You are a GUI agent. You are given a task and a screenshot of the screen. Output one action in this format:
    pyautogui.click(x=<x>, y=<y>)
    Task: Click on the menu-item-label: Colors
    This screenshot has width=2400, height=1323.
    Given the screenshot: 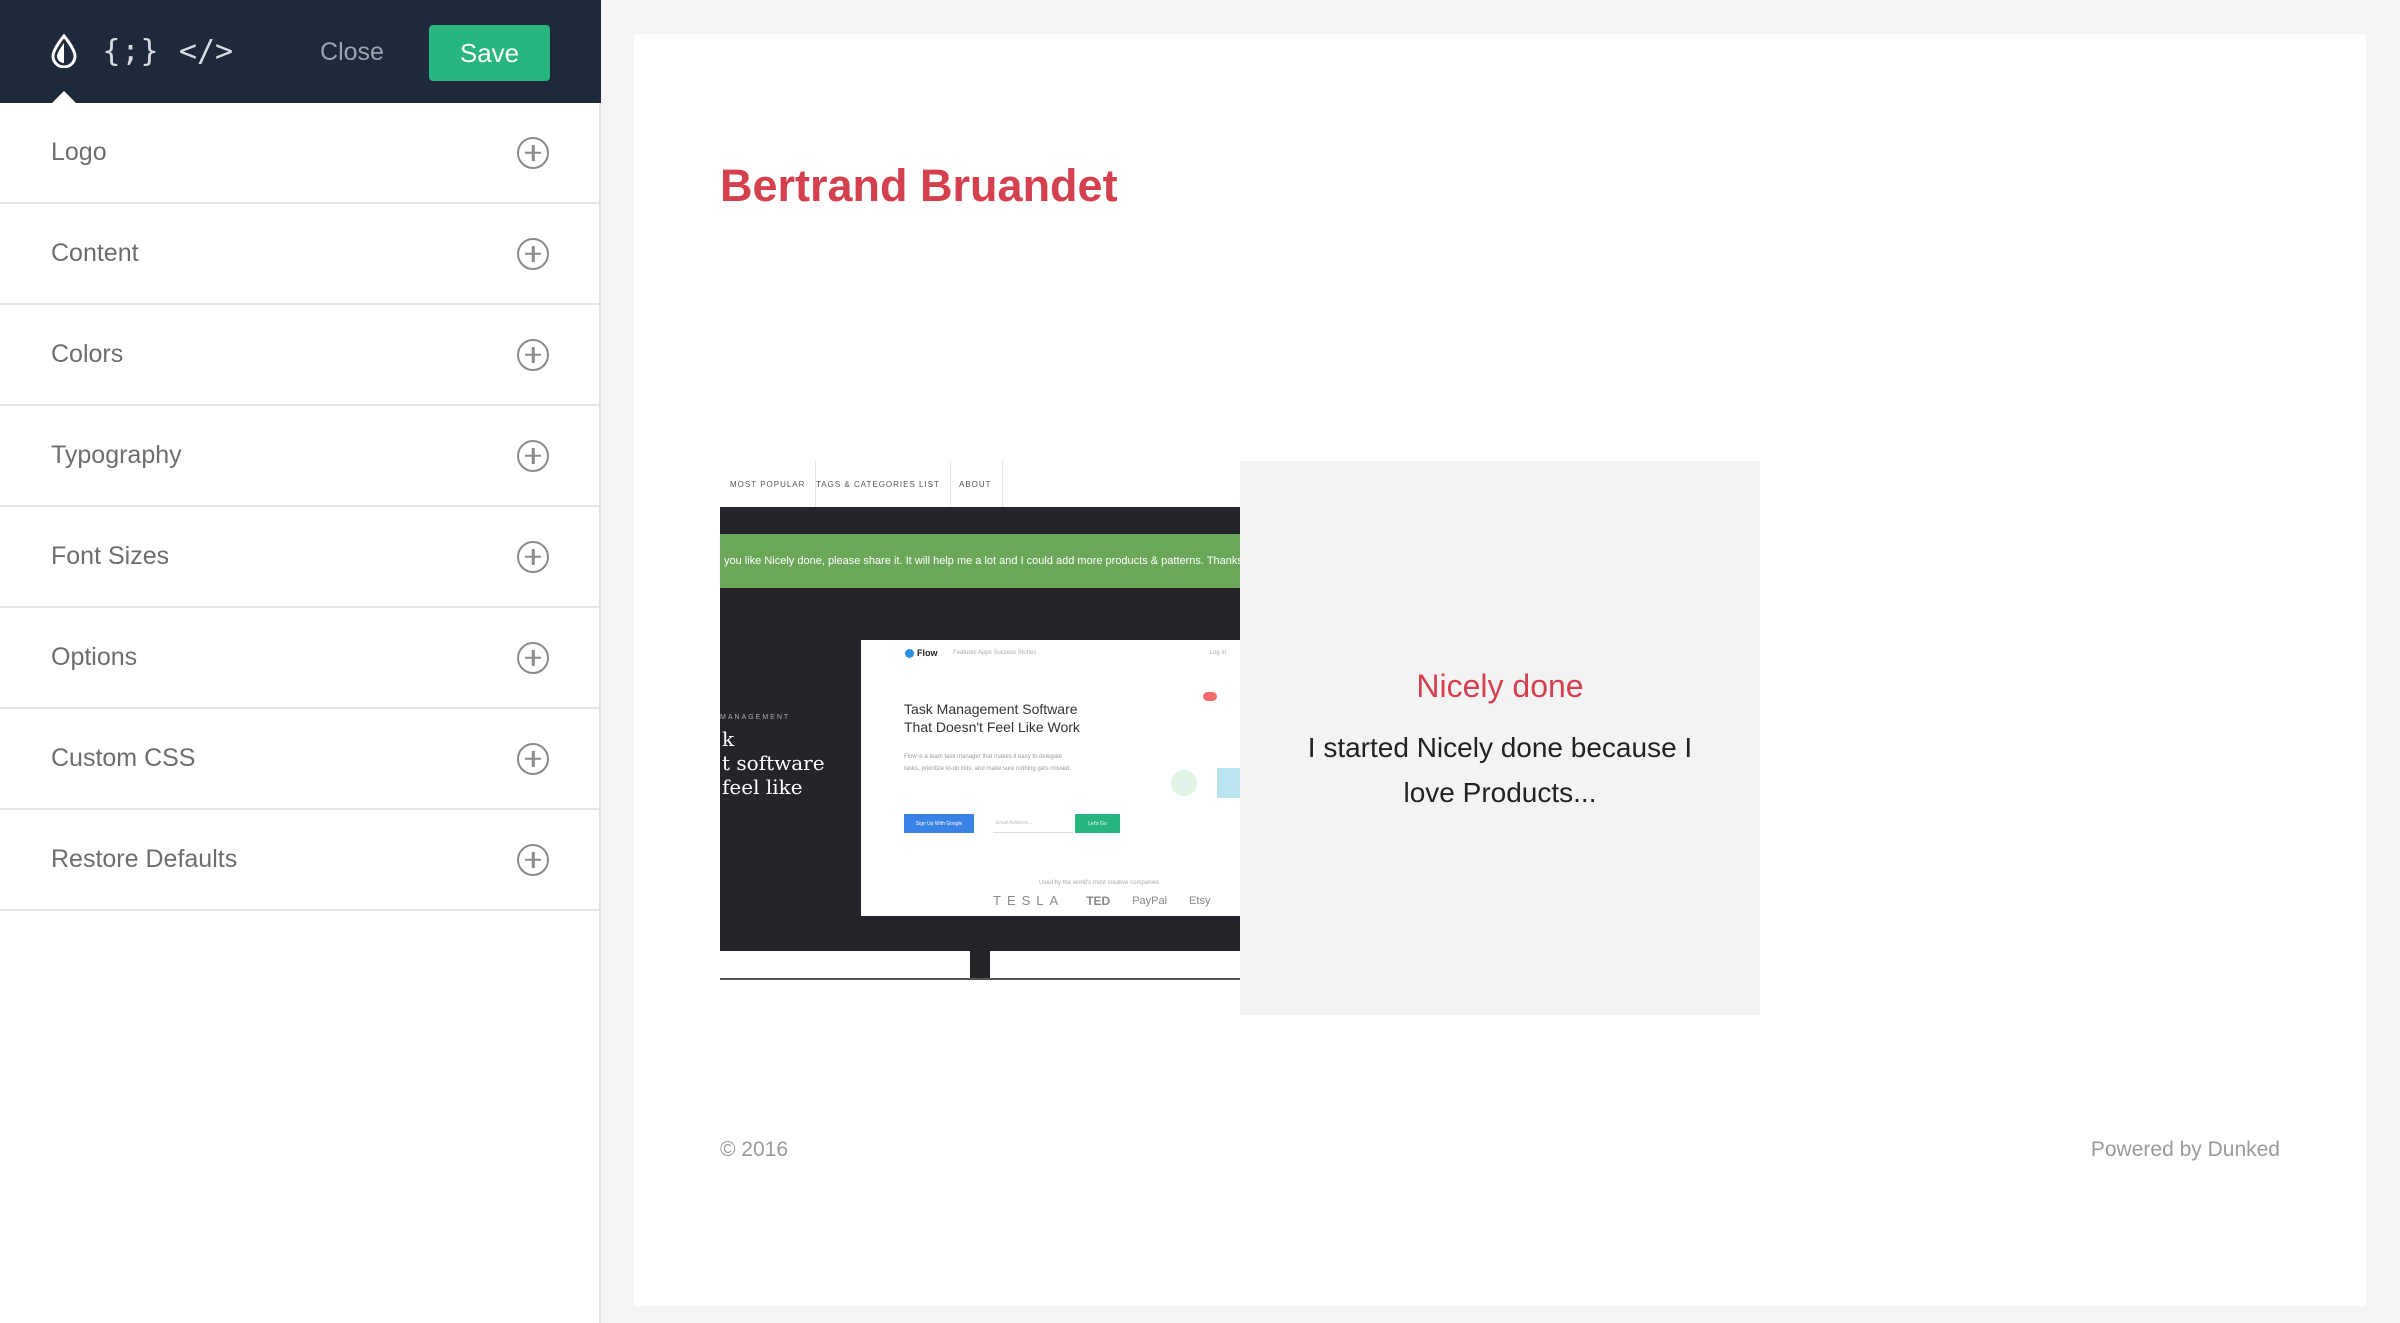 What is the action you would take?
    pyautogui.click(x=87, y=354)
    